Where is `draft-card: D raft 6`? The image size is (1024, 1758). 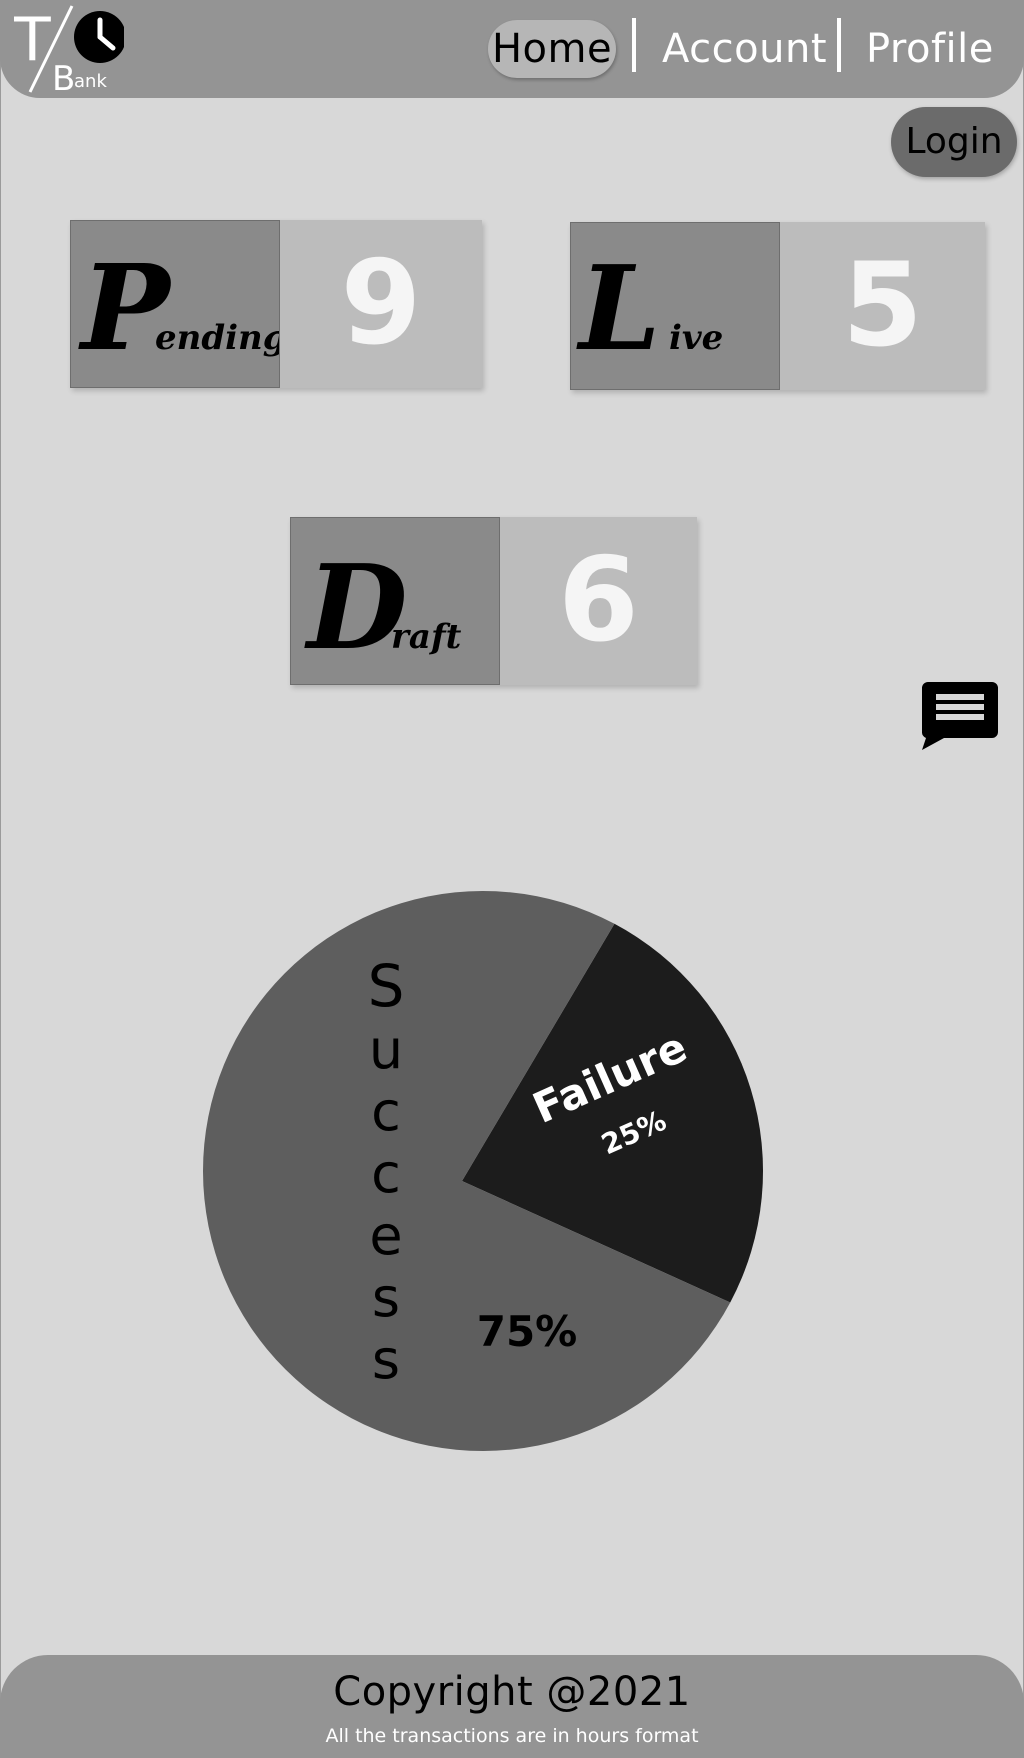
draft-card: D raft 6 is located at coordinates (493, 601).